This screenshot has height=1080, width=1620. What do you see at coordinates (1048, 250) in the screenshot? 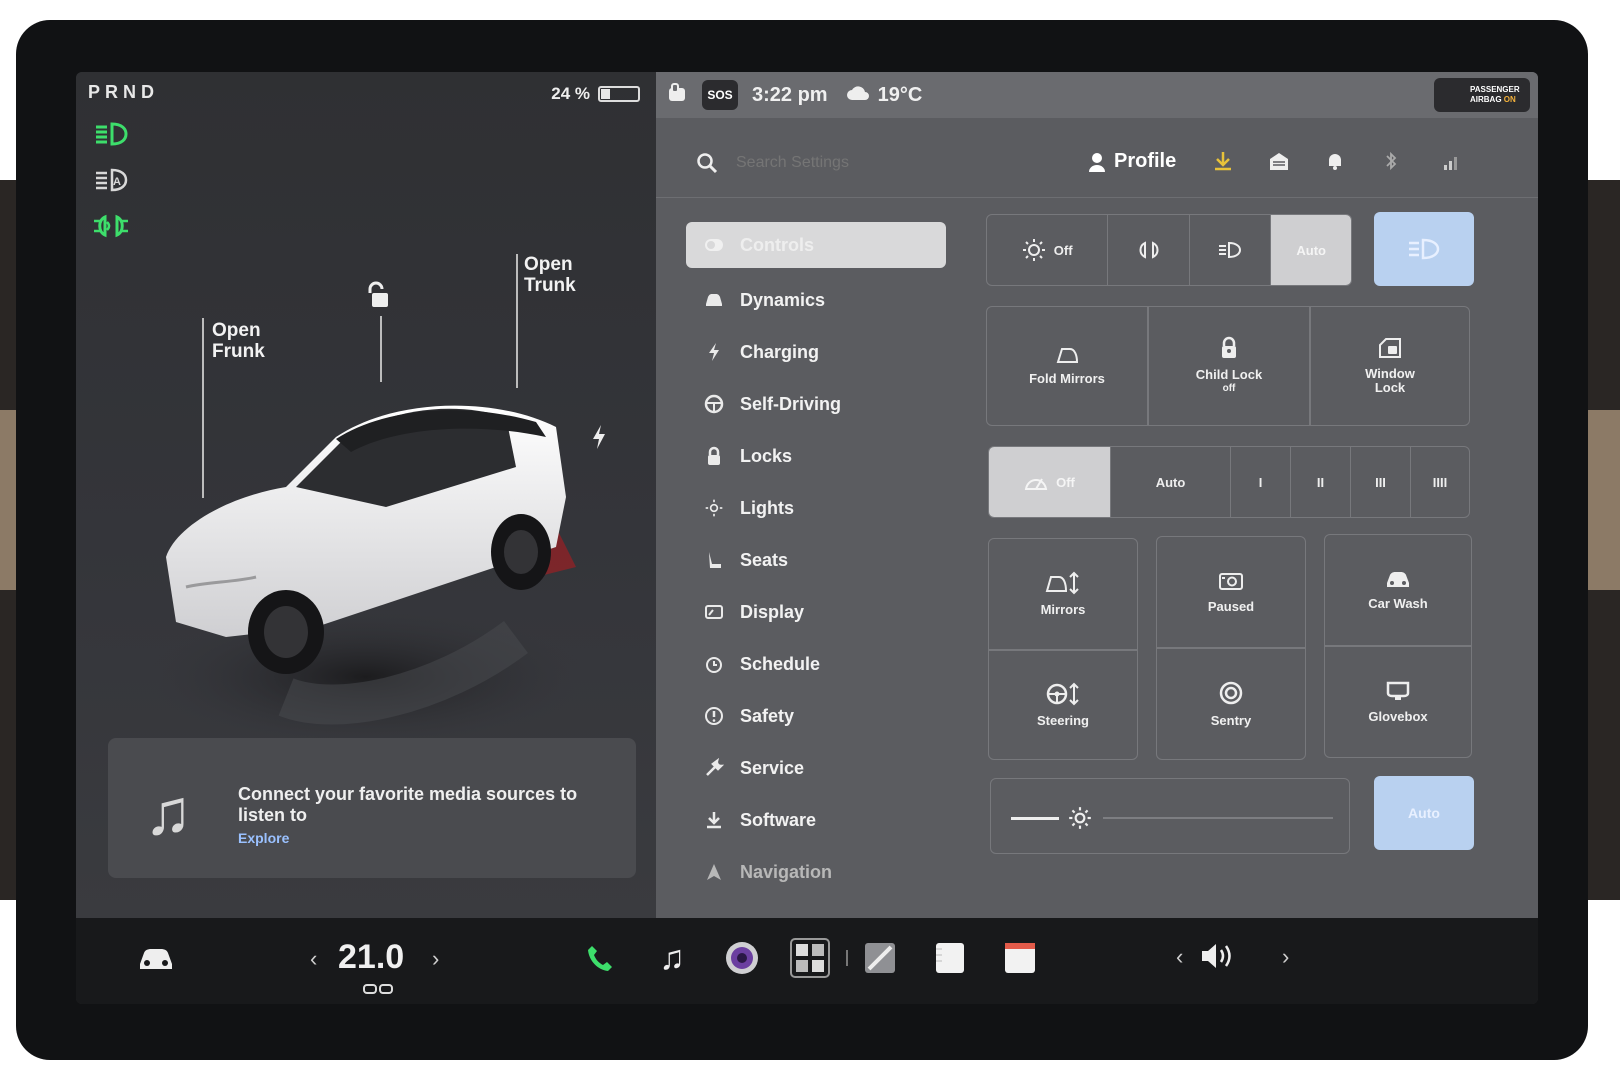
I see `headlights-off-button: Off` at bounding box center [1048, 250].